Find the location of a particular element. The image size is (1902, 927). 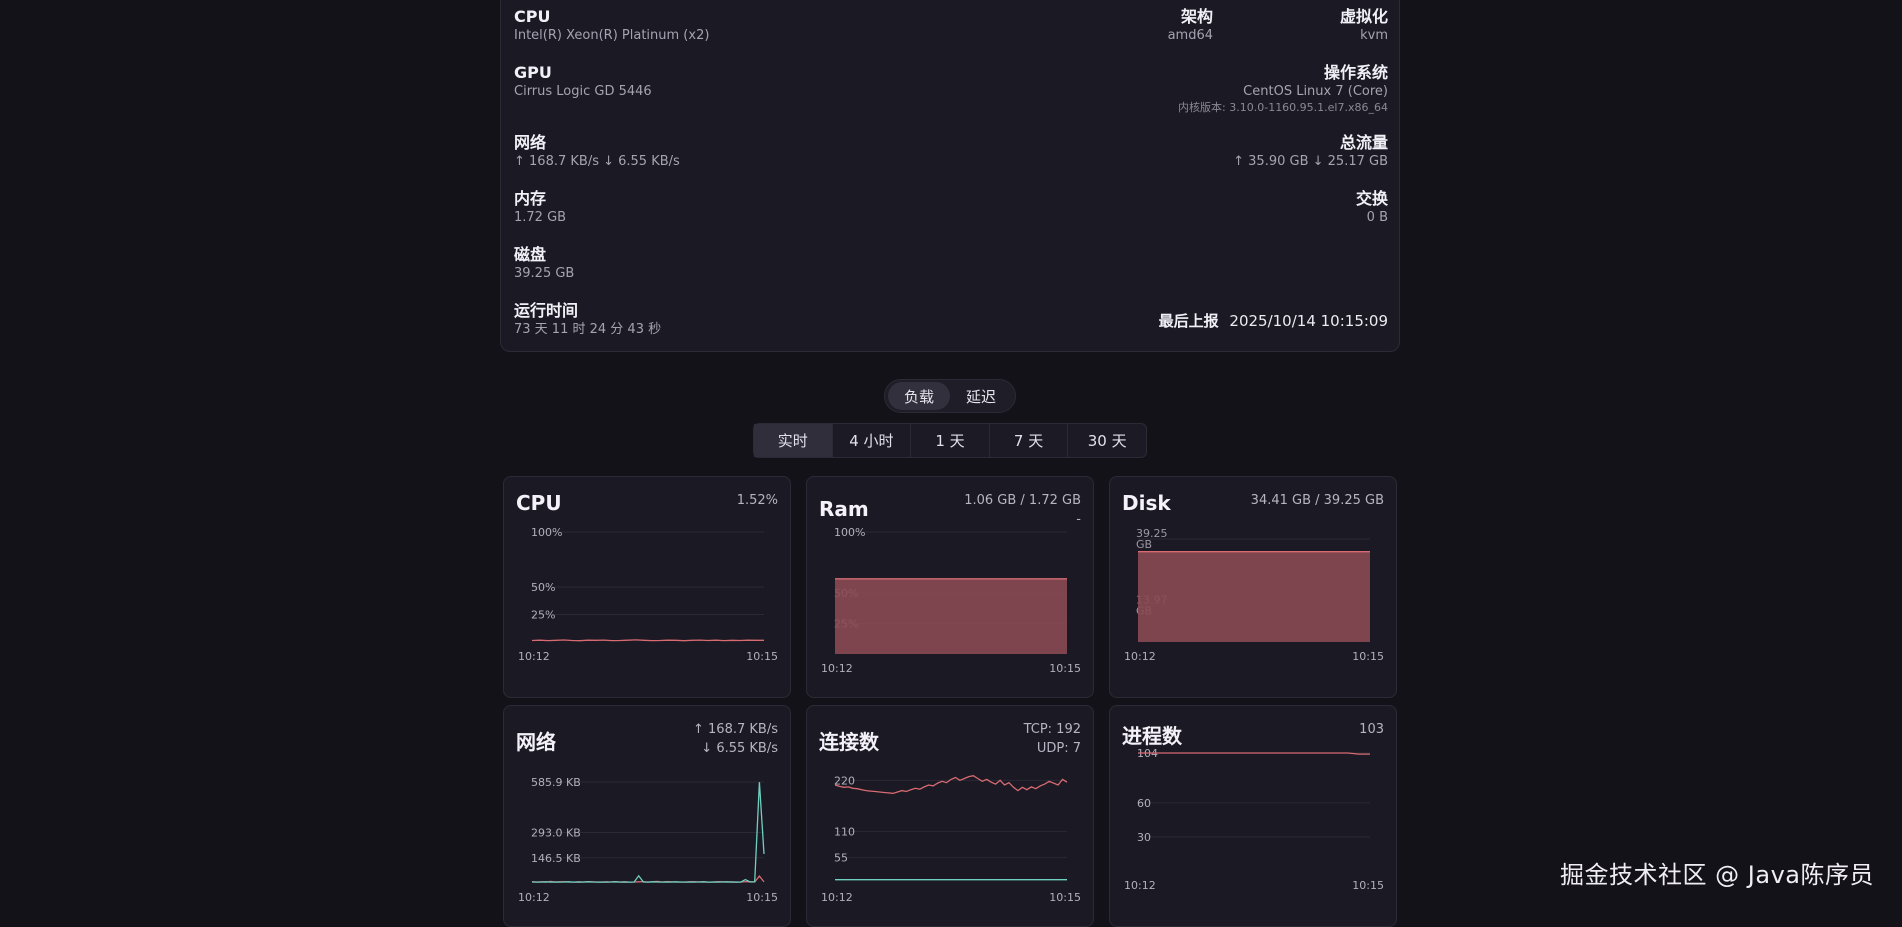

y-tick-connections-2: 55 is located at coordinates (841, 857).